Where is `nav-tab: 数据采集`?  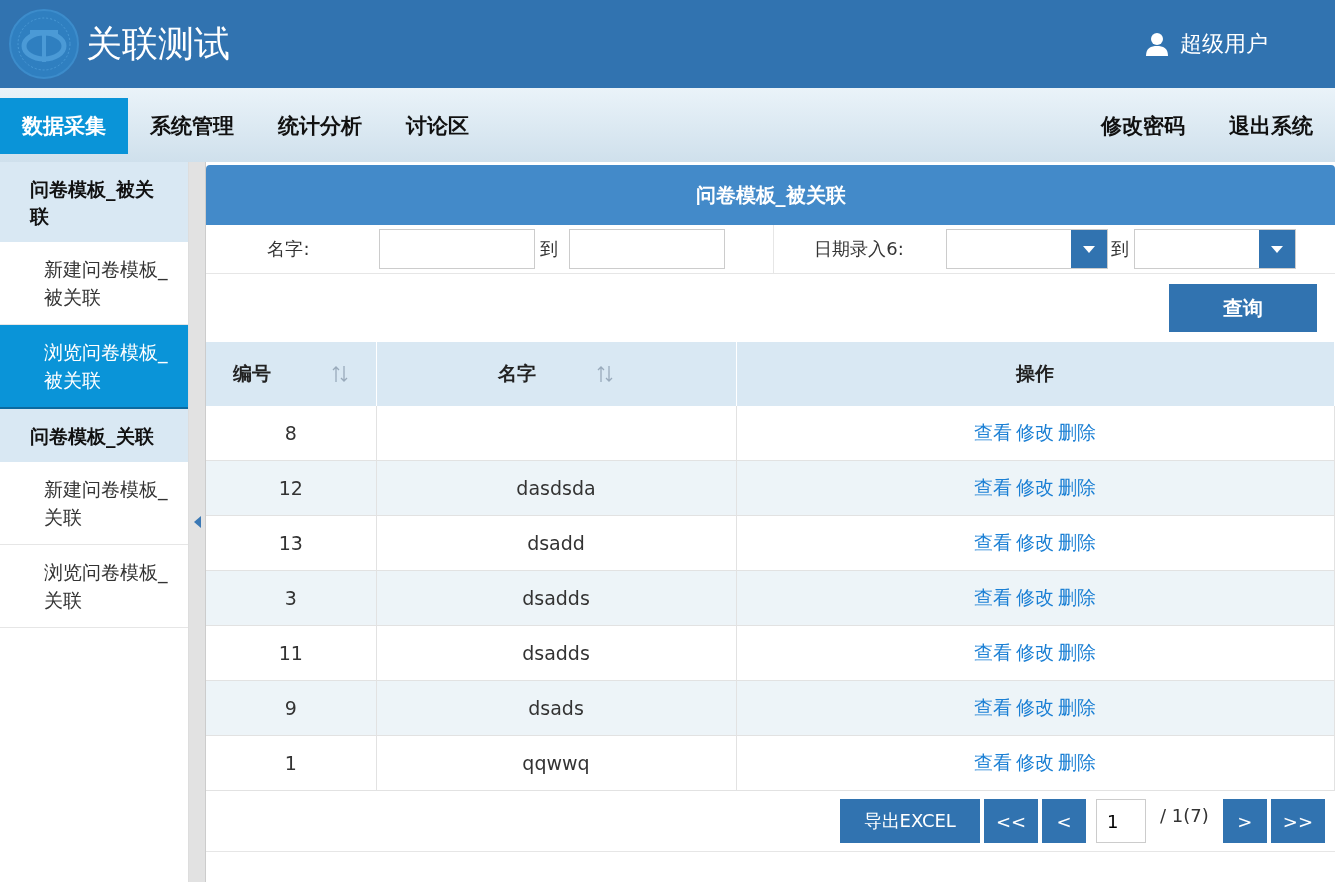 nav-tab: 数据采集 is located at coordinates (64, 126).